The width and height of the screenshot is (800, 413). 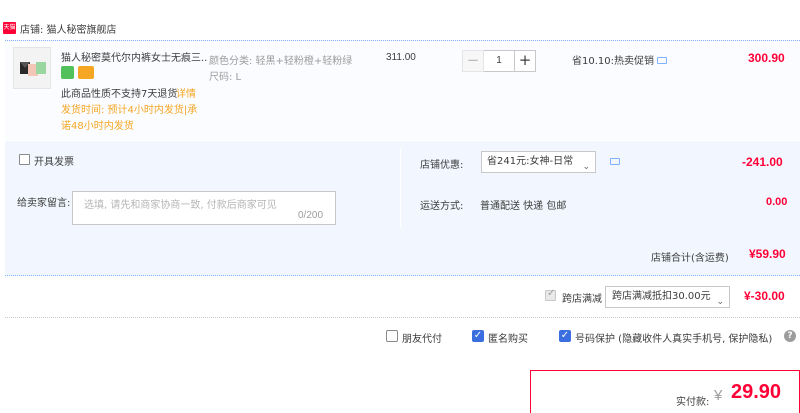 I want to click on quantity-decrease-button: −, so click(x=473, y=61).